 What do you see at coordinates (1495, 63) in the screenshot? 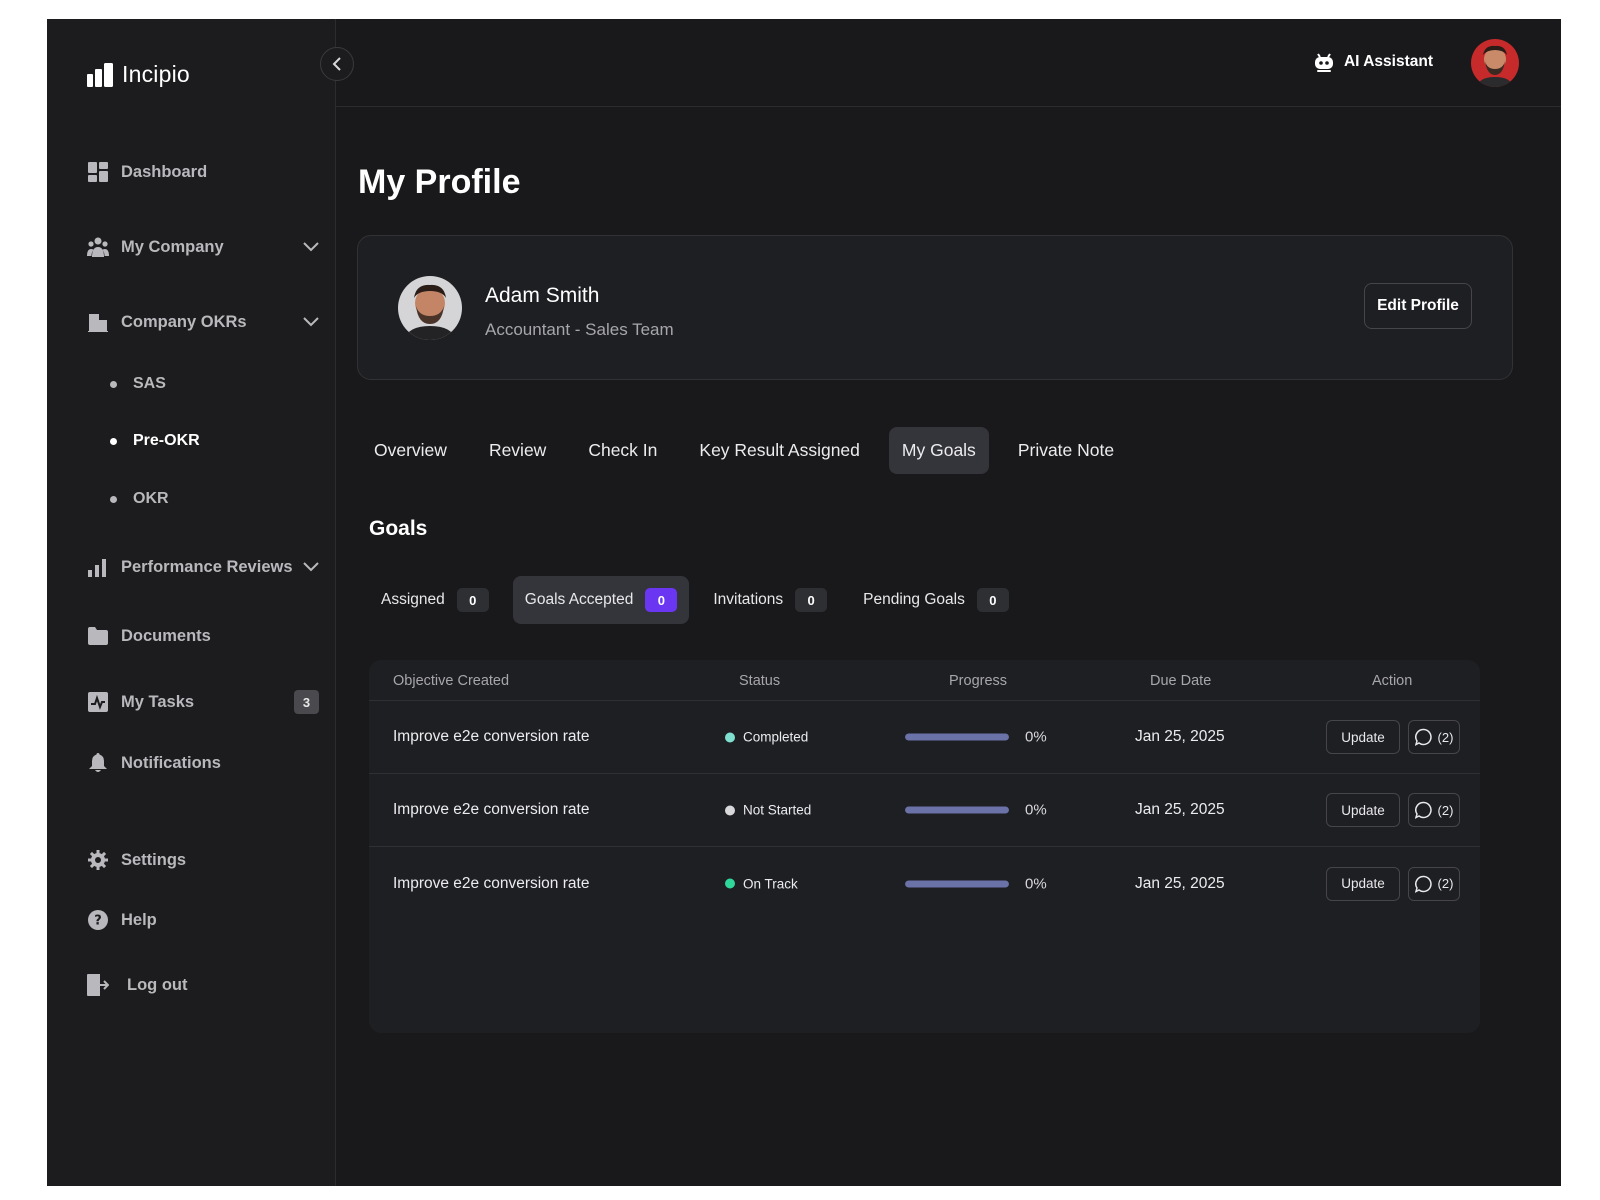
I see `user-avatar` at bounding box center [1495, 63].